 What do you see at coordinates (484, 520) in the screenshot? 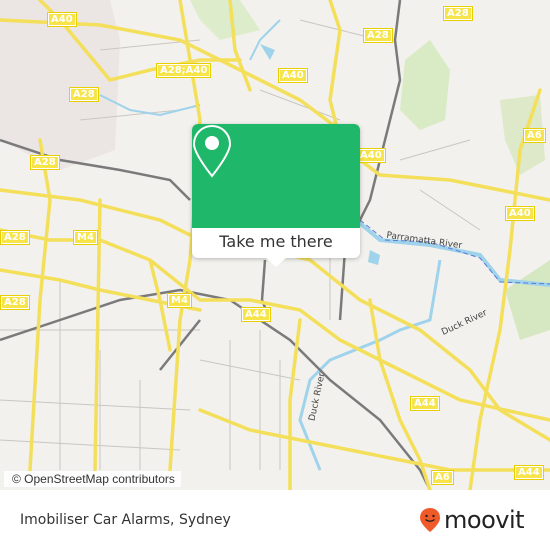
I see `moovit-logo-text: moovit` at bounding box center [484, 520].